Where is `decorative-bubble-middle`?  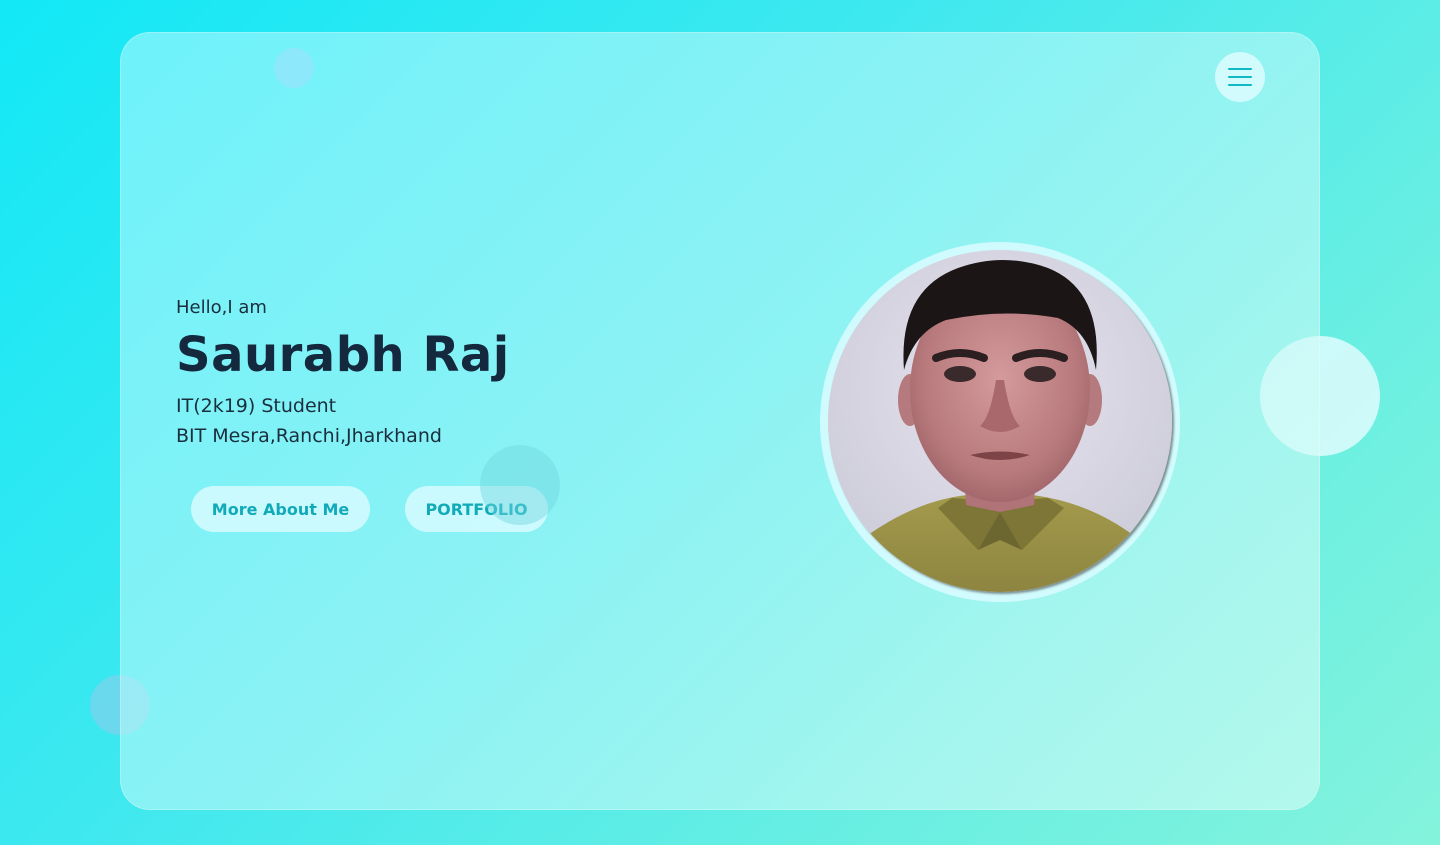
decorative-bubble-middle is located at coordinates (520, 485).